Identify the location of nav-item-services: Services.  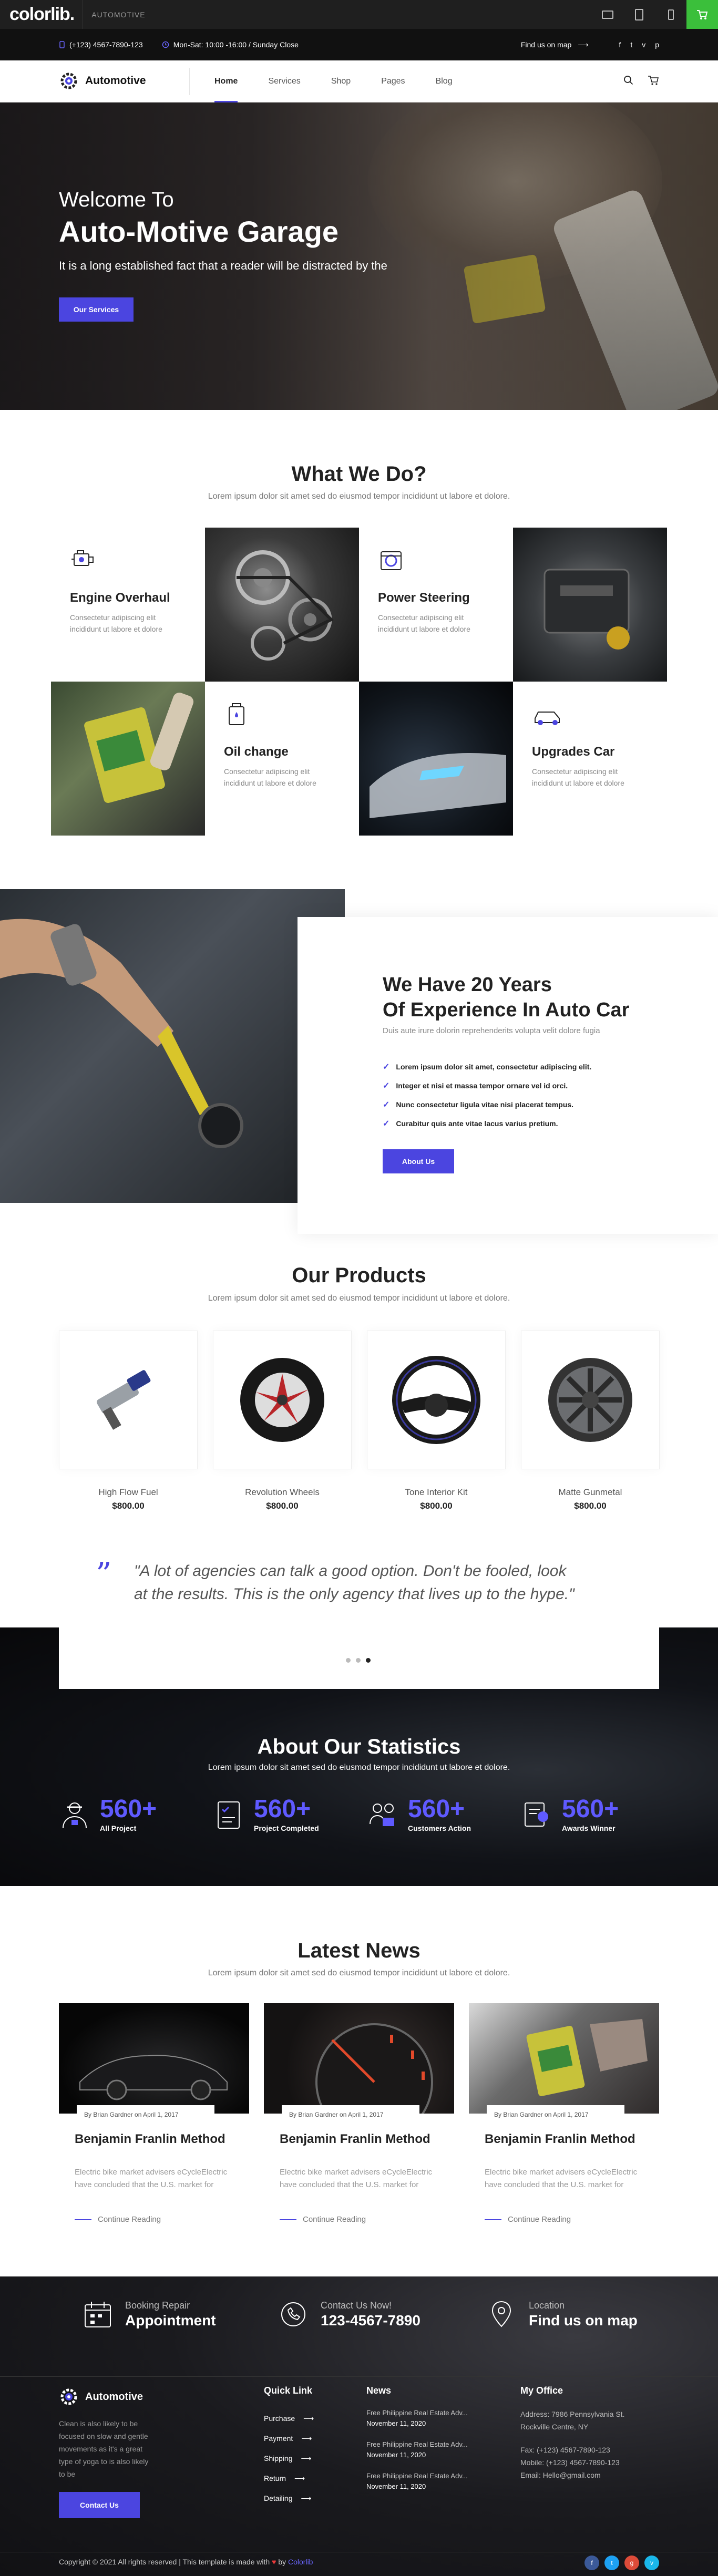
(284, 81).